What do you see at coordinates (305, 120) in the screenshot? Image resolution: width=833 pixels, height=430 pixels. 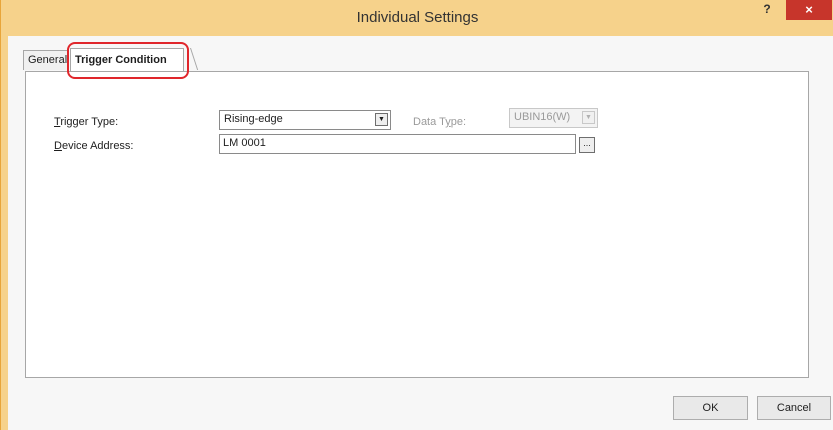 I see `trigger-type-dropdown: Rising-edge ▼` at bounding box center [305, 120].